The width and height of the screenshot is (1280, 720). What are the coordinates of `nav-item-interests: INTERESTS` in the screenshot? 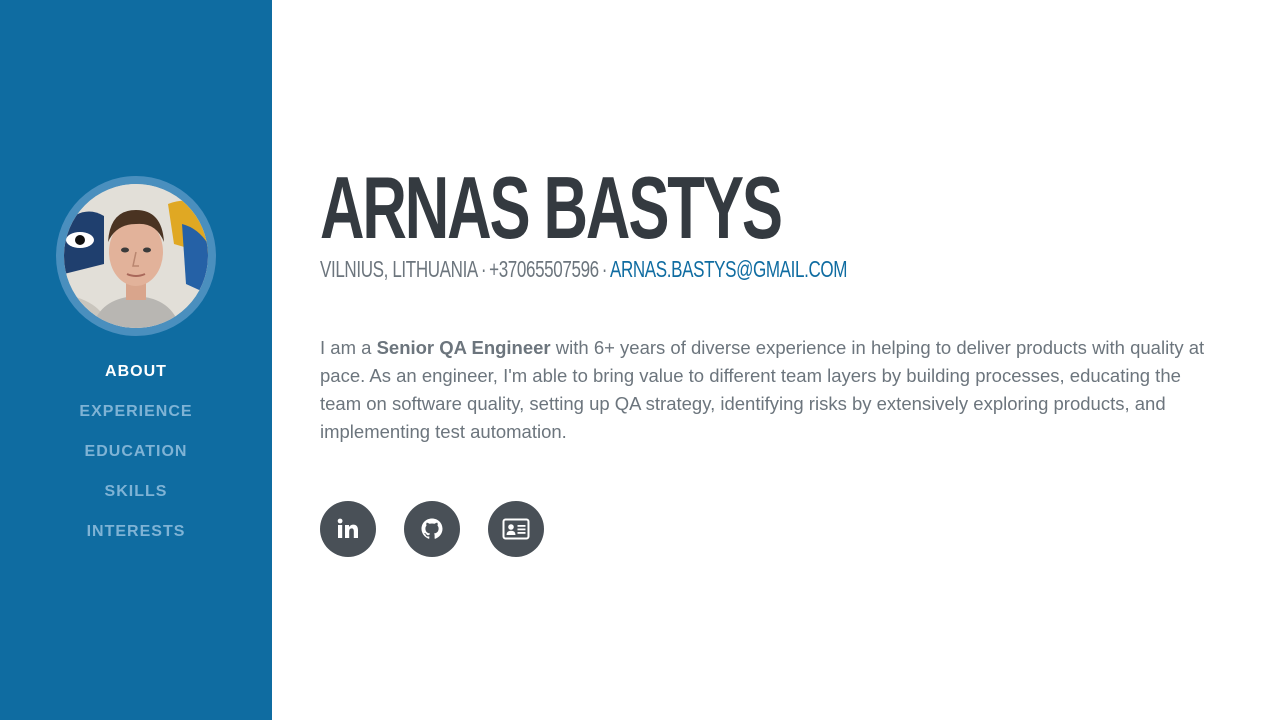 It's located at (136, 540).